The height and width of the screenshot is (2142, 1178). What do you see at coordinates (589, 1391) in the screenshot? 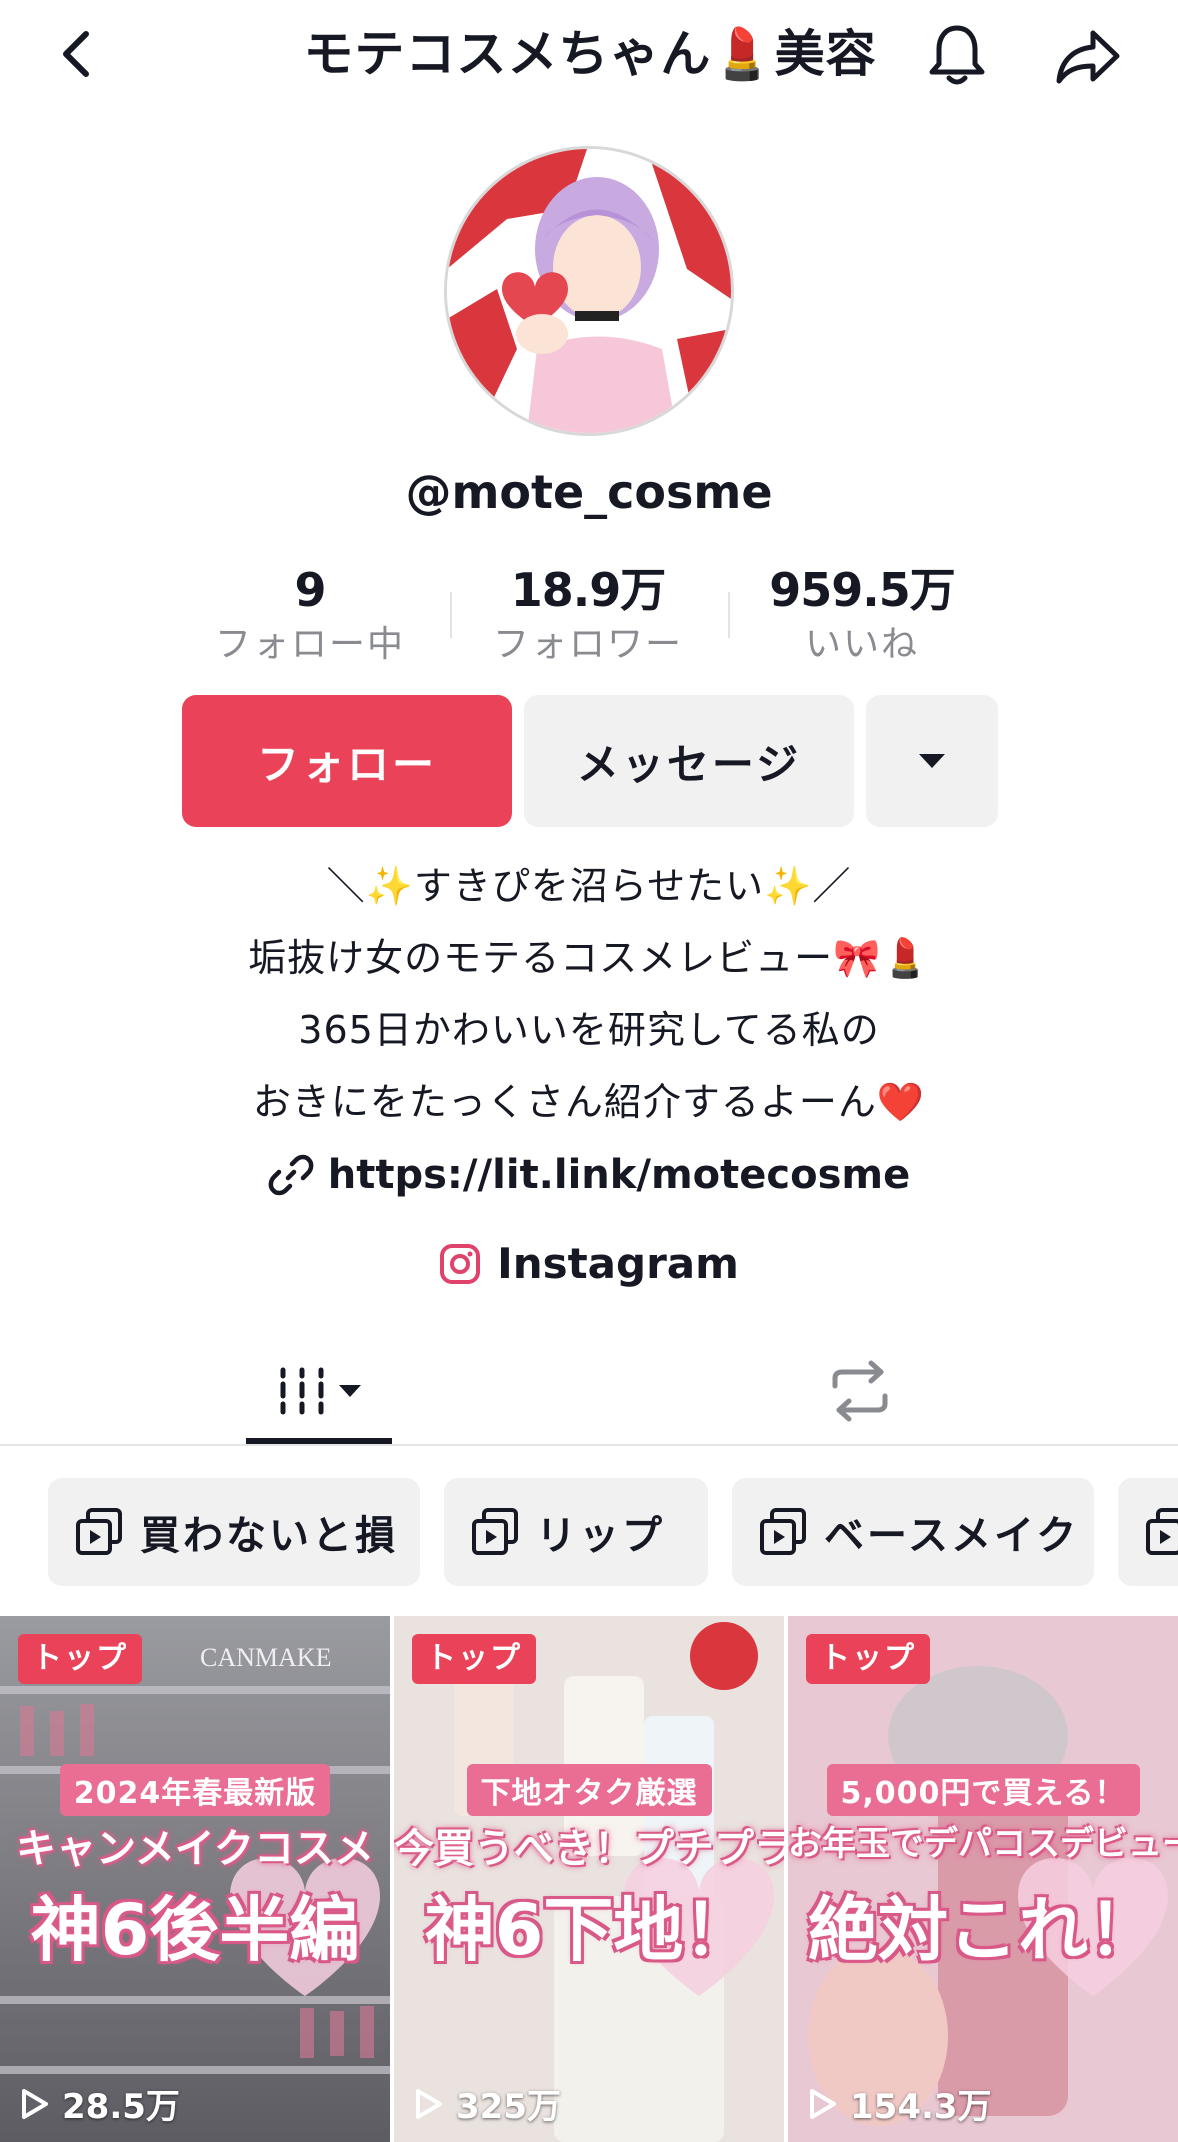
I see `content-tabs` at bounding box center [589, 1391].